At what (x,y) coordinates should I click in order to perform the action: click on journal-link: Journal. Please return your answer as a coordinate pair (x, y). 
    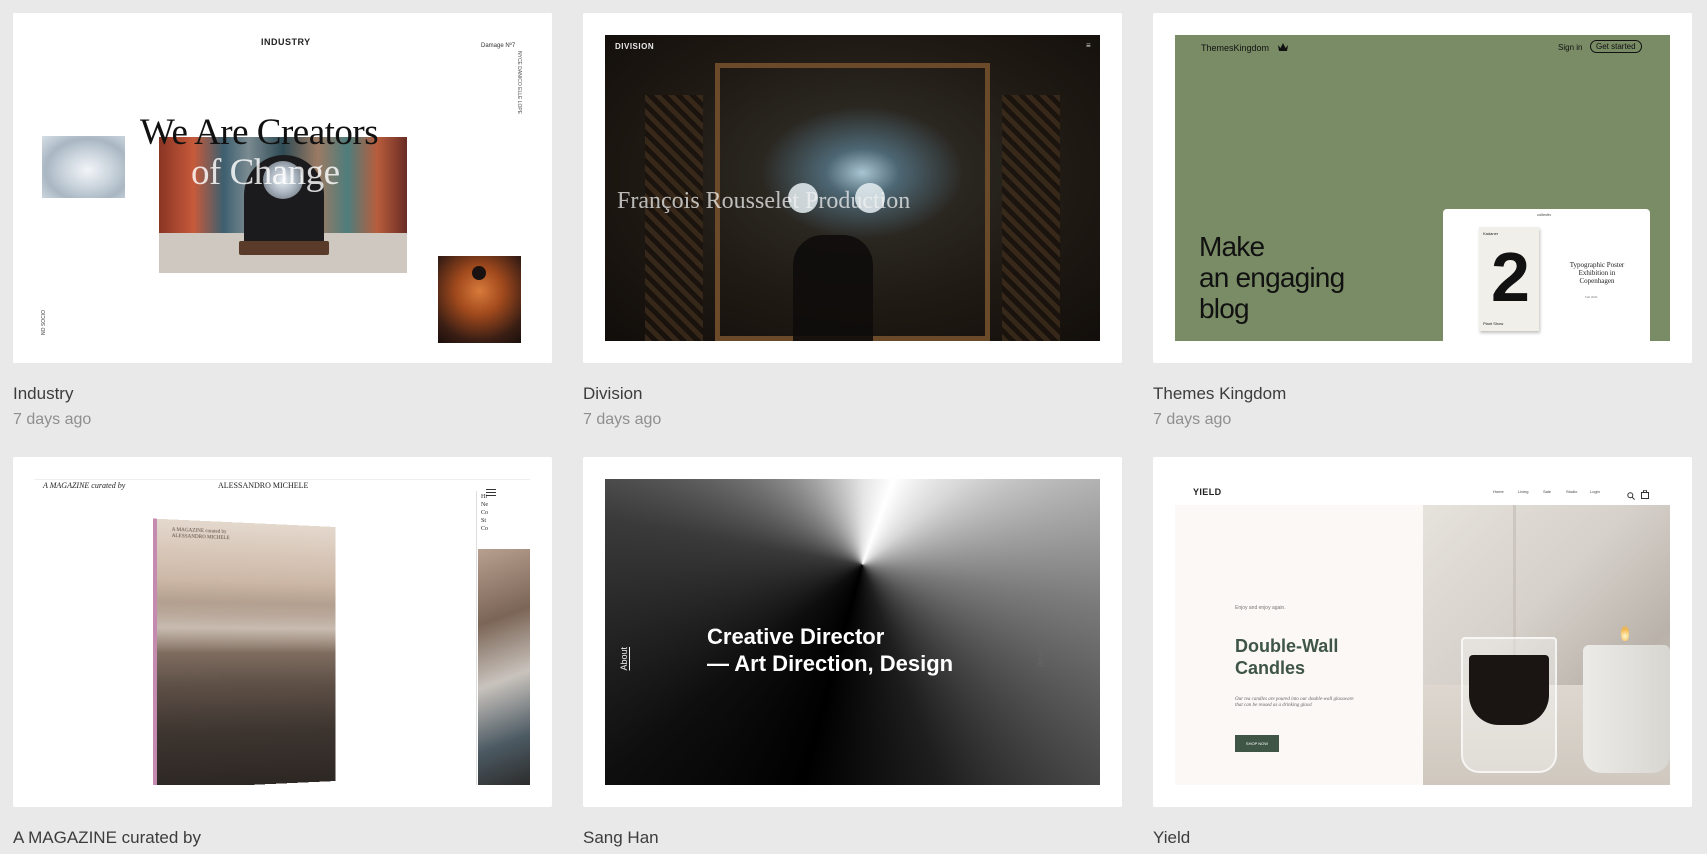
    Looking at the image, I should click on (1041, 652).